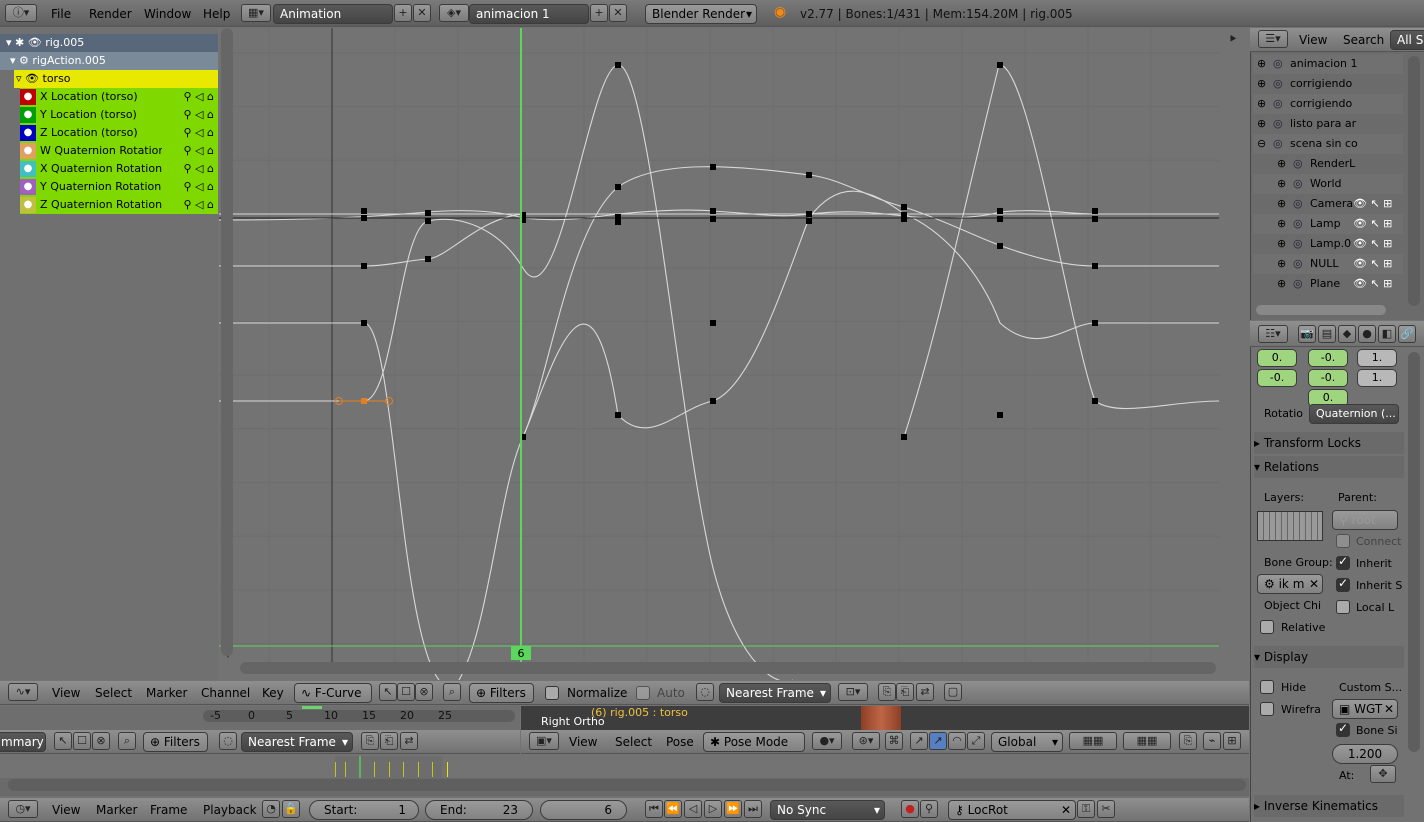 This screenshot has height=822, width=1424. I want to click on viewport-menu-pose: Pose, so click(680, 742).